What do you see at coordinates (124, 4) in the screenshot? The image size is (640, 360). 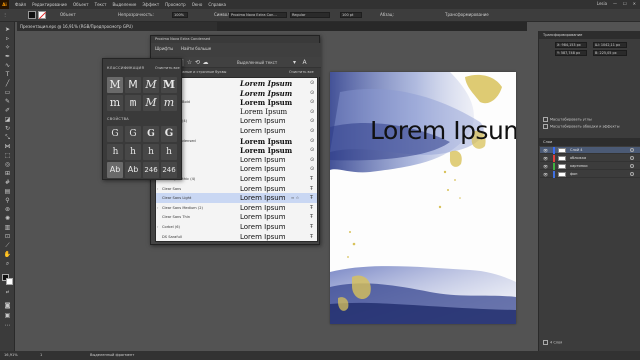 I see `menu-select: Выделение` at bounding box center [124, 4].